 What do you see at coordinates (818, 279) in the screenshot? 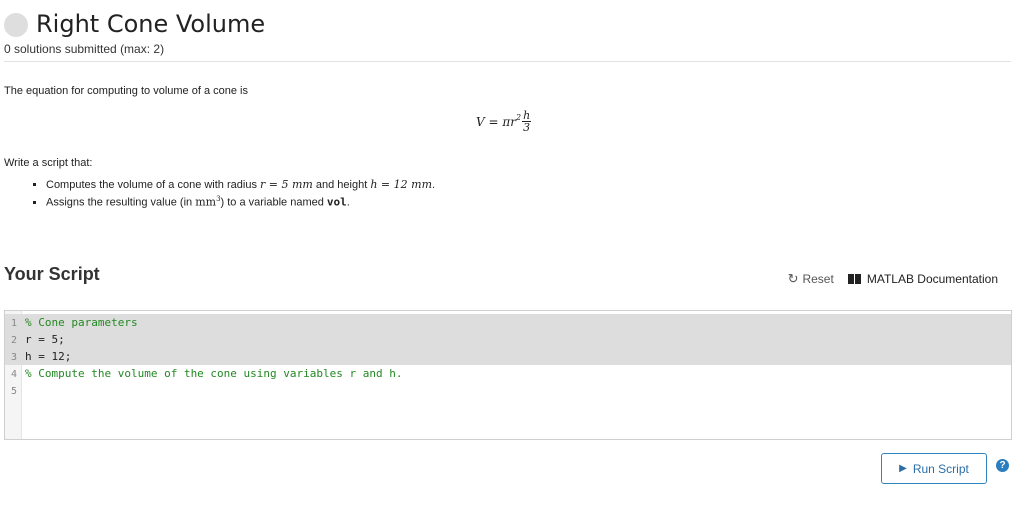
I see `reset-label: Reset` at bounding box center [818, 279].